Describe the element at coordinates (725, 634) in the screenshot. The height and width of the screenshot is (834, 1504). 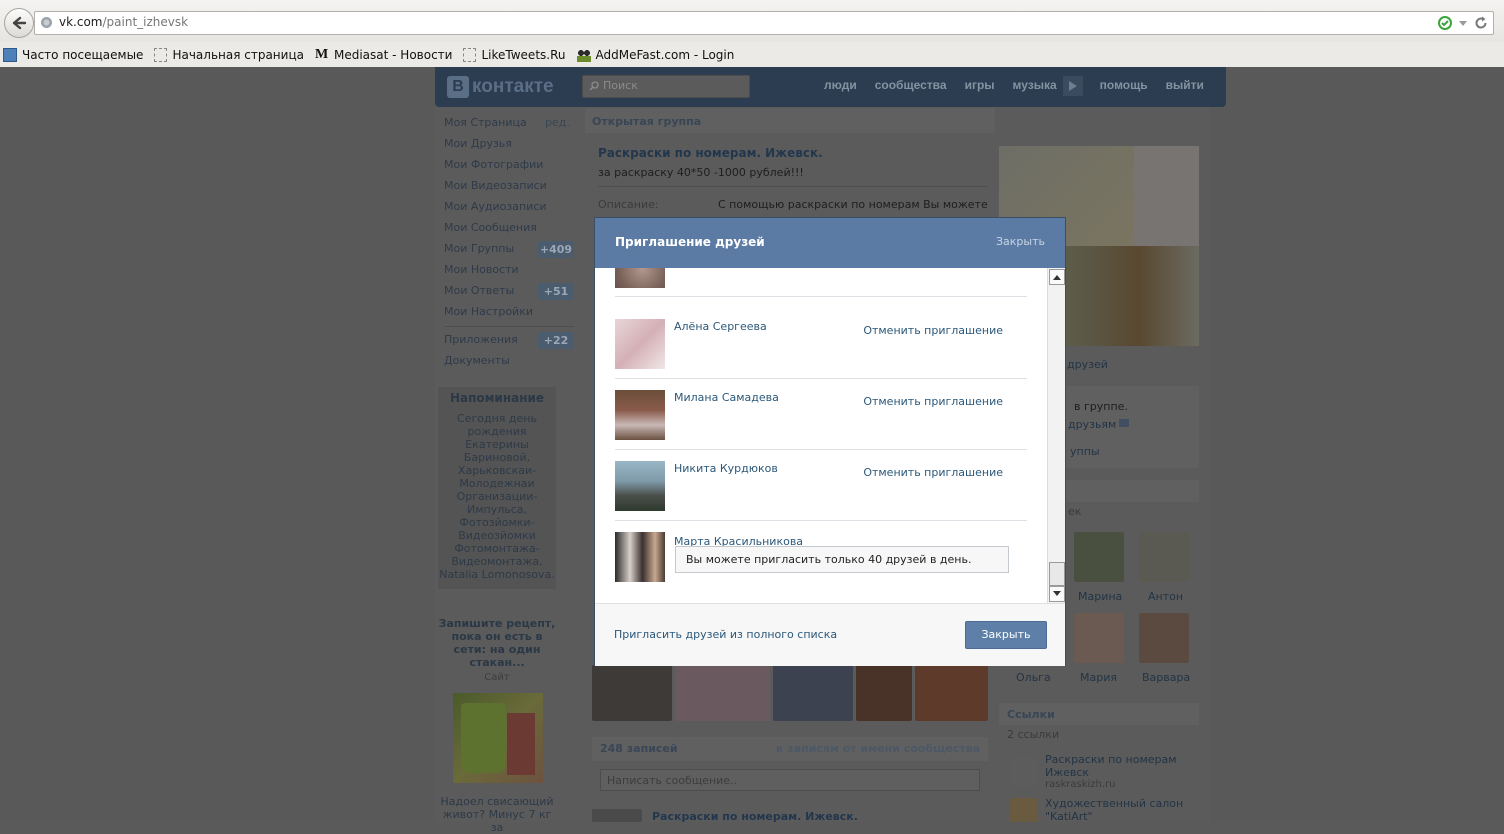
I see `invite-from-full-list-link: Пригласить друзей из полного списка` at that location.